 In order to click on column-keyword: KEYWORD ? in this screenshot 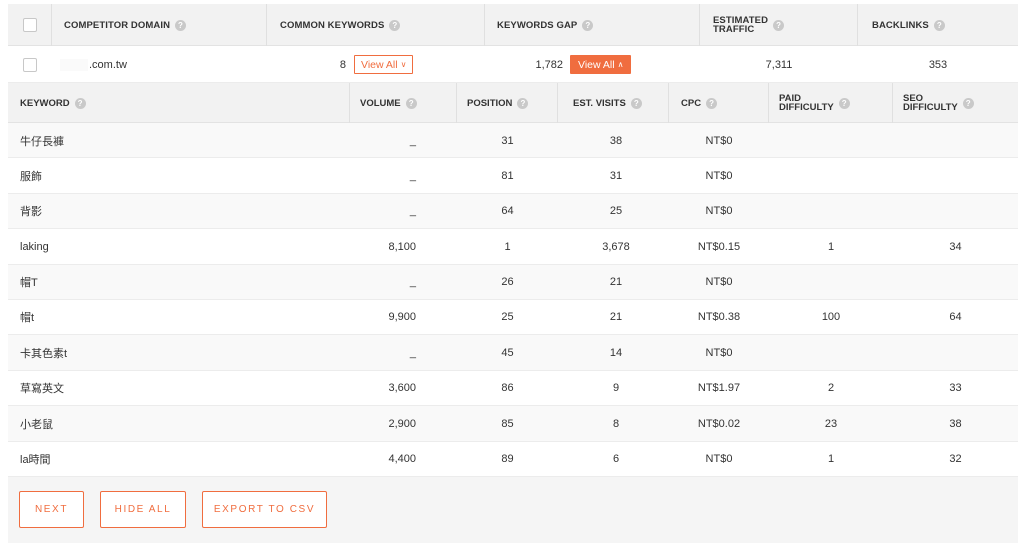, I will do `click(179, 103)`.